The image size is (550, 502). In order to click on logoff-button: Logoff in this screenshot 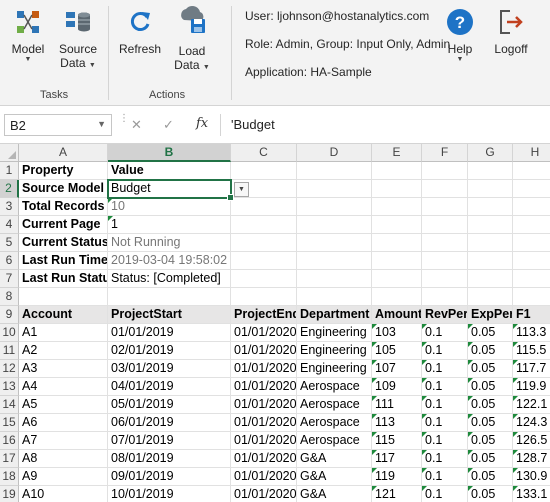, I will do `click(511, 31)`.